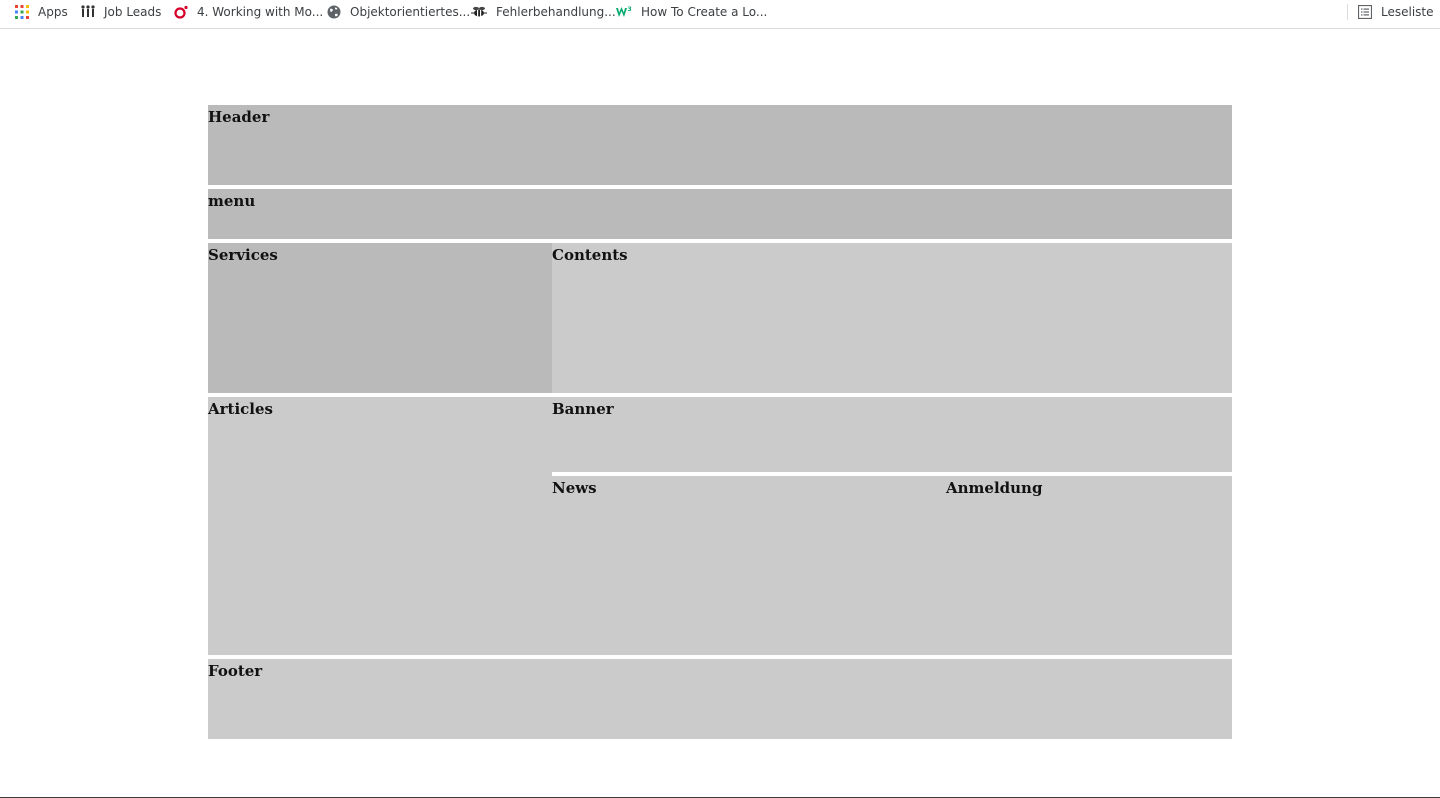 The height and width of the screenshot is (798, 1440). Describe the element at coordinates (749, 565) in the screenshot. I see `news-section: News` at that location.